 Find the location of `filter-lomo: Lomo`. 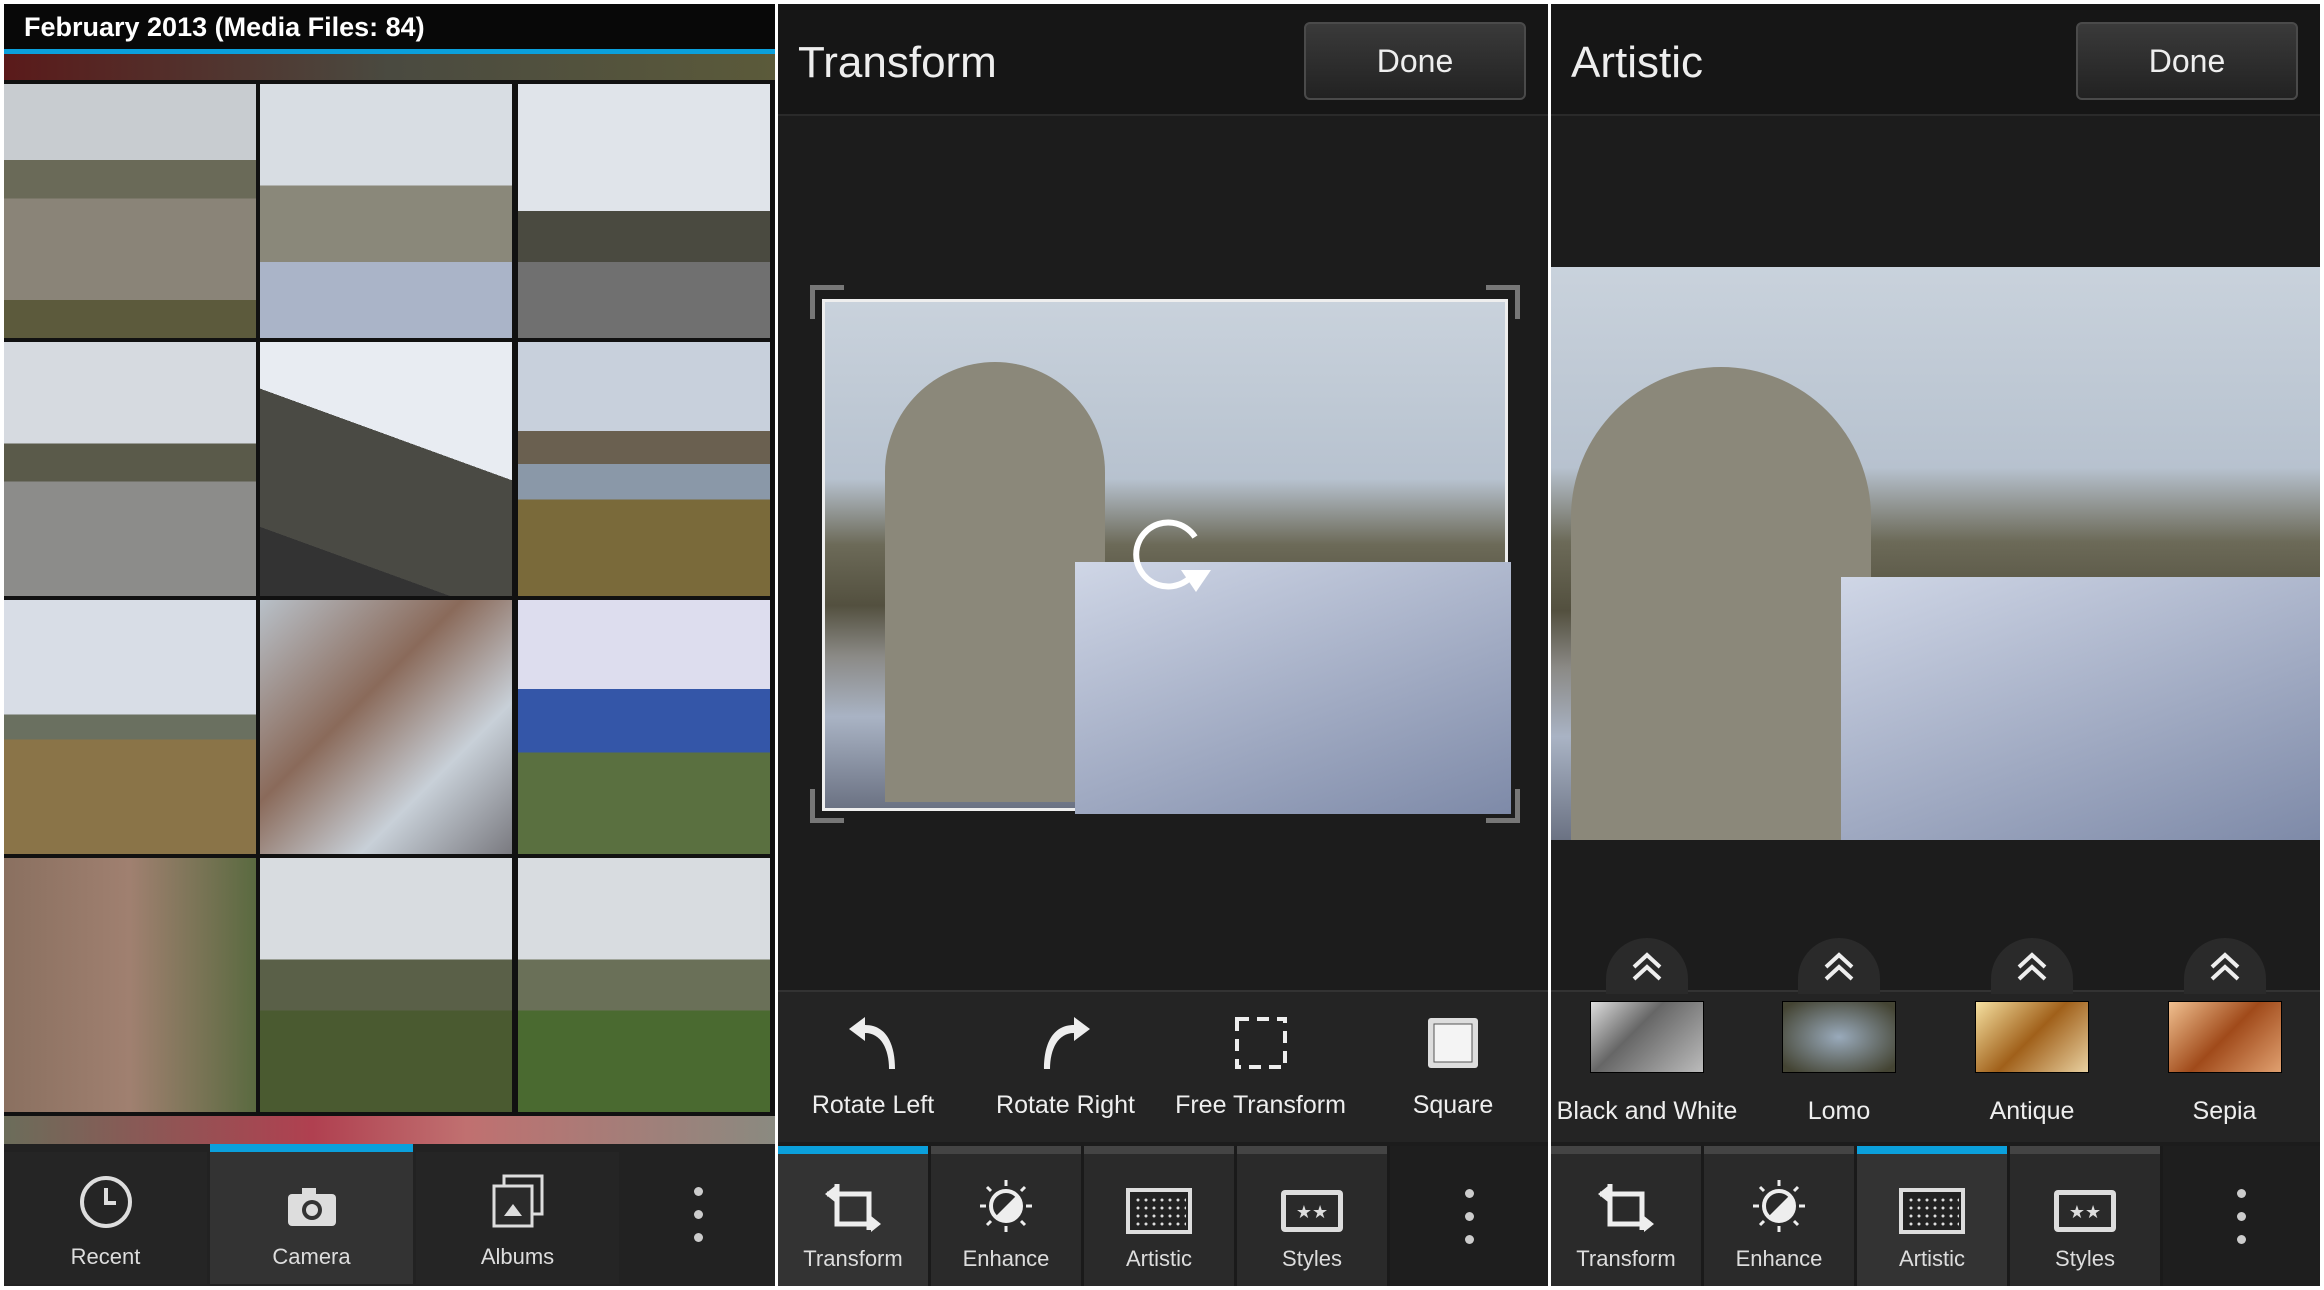

filter-lomo: Lomo is located at coordinates (1839, 1040).